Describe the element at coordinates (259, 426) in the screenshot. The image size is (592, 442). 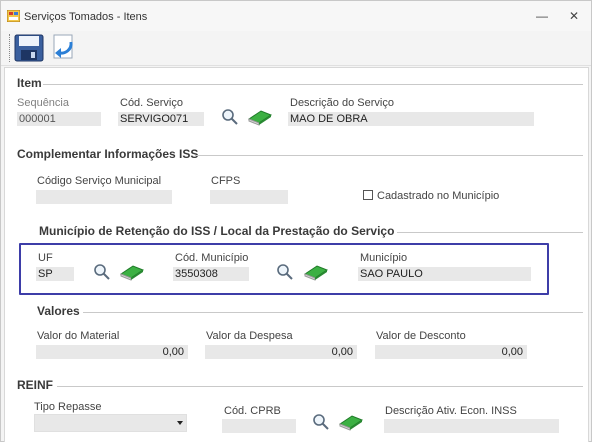
I see `cod-cprb-field` at that location.